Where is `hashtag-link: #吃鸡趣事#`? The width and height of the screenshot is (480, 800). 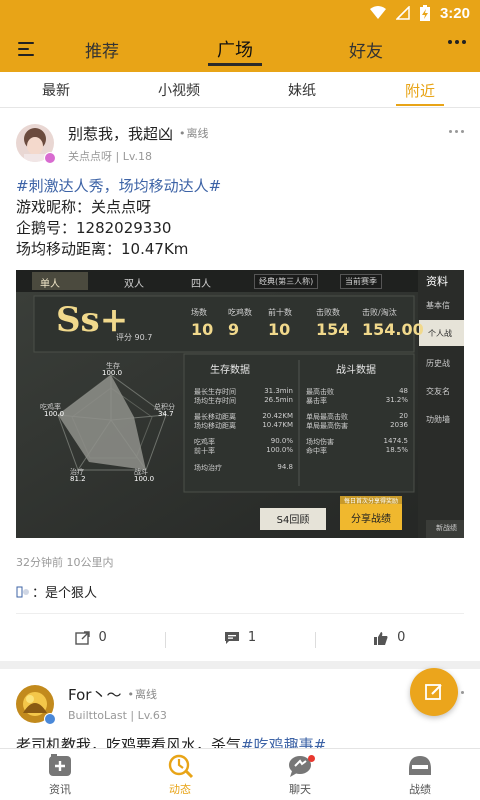
hashtag-link: #吃鸡趣事# is located at coordinates (283, 742).